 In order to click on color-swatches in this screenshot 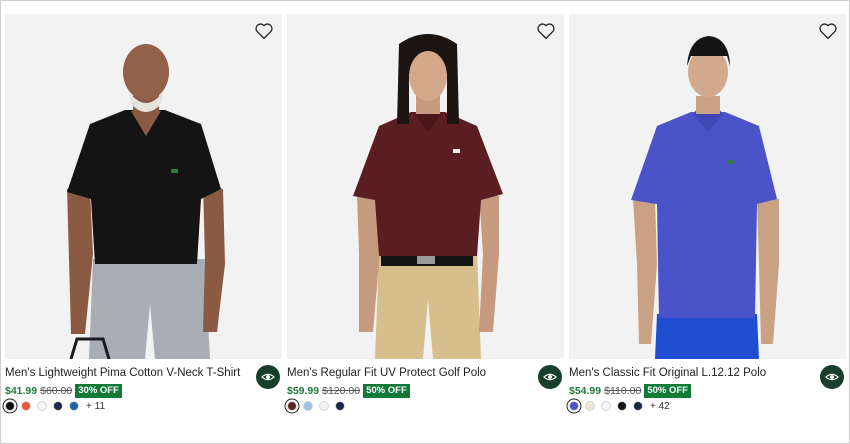, I will do `click(319, 406)`.